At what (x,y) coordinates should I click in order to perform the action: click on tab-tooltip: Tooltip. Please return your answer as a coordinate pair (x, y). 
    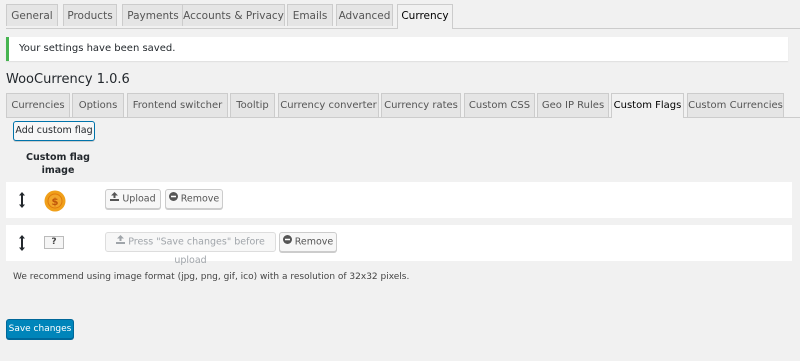
    Looking at the image, I should click on (252, 105).